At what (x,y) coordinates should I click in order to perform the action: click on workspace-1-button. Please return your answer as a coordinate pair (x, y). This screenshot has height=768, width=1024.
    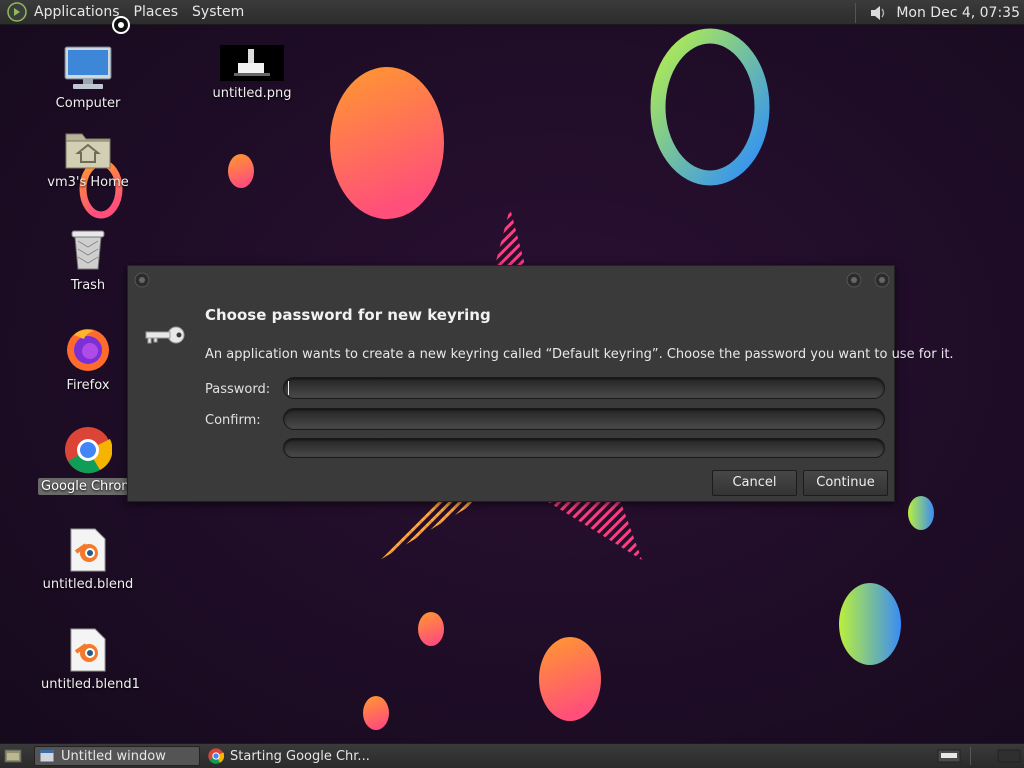
    Looking at the image, I should click on (949, 756).